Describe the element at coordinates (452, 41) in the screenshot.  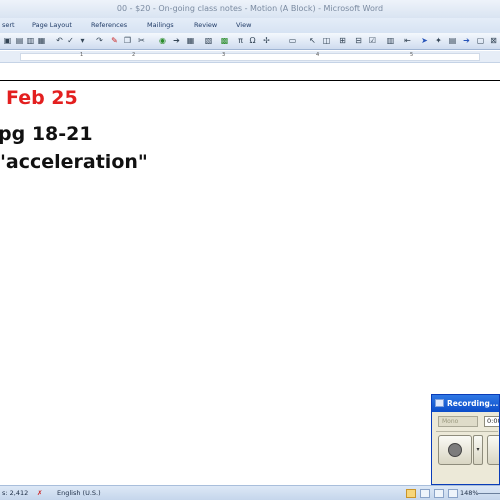
I see `comment-icon: ▤` at that location.